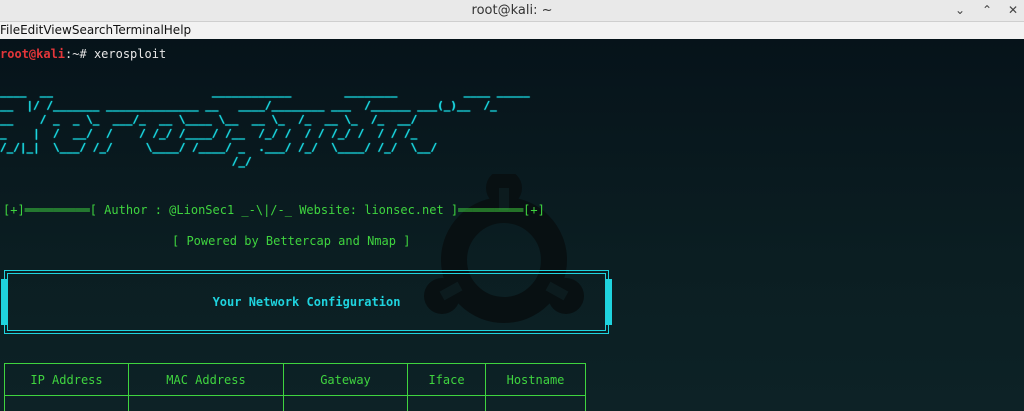 Image resolution: width=1024 pixels, height=411 pixels. What do you see at coordinates (1013, 10) in the screenshot?
I see `close-button: ✕` at bounding box center [1013, 10].